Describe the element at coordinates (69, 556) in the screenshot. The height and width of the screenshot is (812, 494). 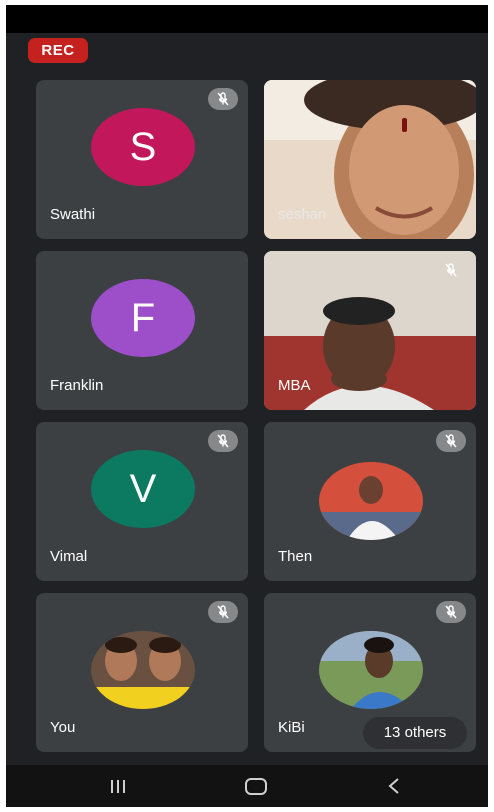
I see `participant-name: Vimal` at that location.